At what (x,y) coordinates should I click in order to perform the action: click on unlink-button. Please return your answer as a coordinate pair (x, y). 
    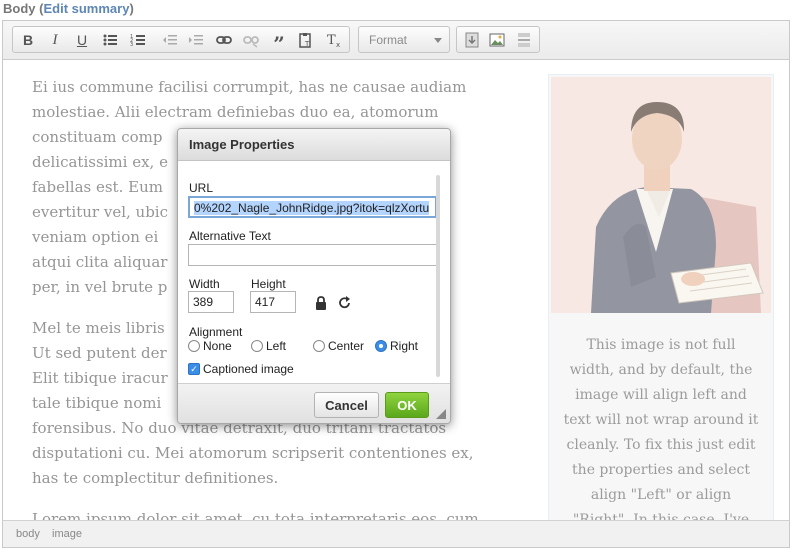
    Looking at the image, I should click on (251, 40).